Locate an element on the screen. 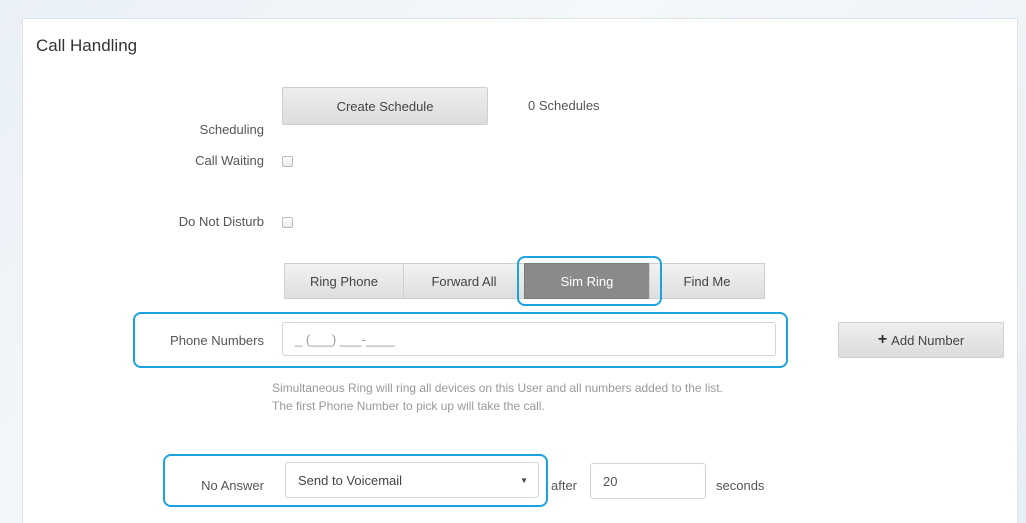 The width and height of the screenshot is (1026, 523). sim-ring-button: Sim Ring is located at coordinates (587, 281).